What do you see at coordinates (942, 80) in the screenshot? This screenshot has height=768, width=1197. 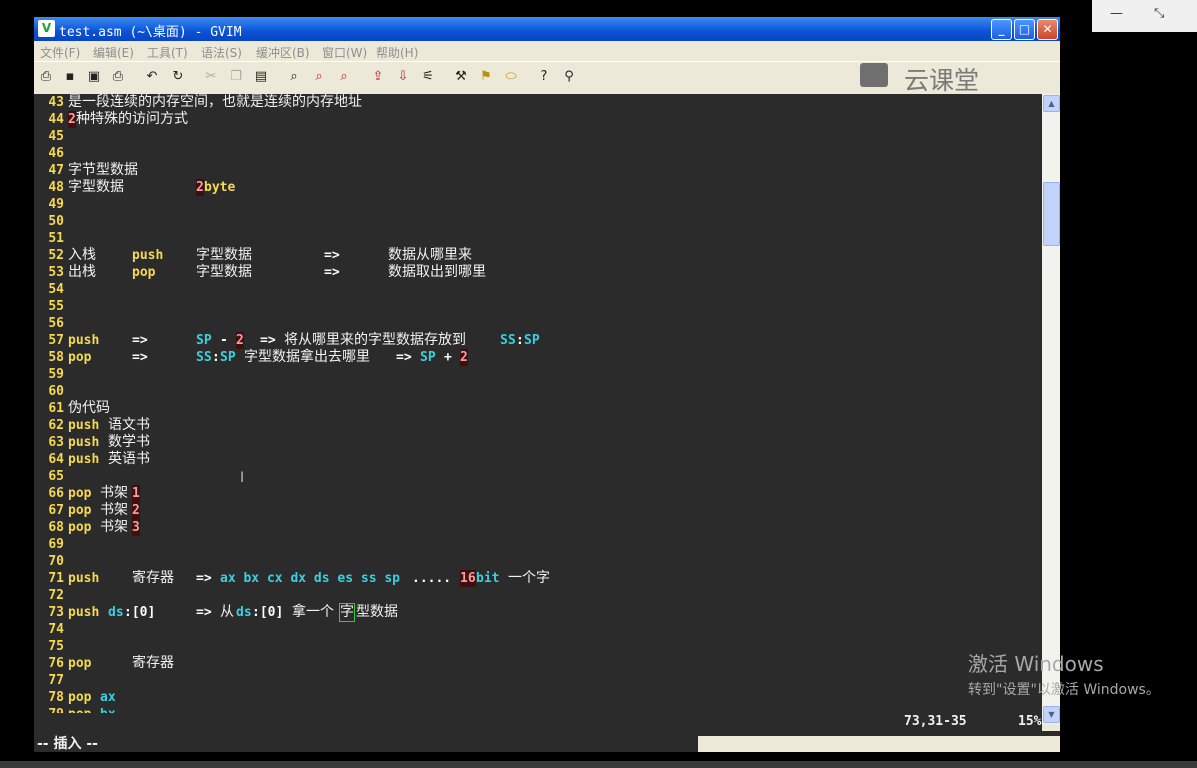 I see `logo-text: 云课堂` at bounding box center [942, 80].